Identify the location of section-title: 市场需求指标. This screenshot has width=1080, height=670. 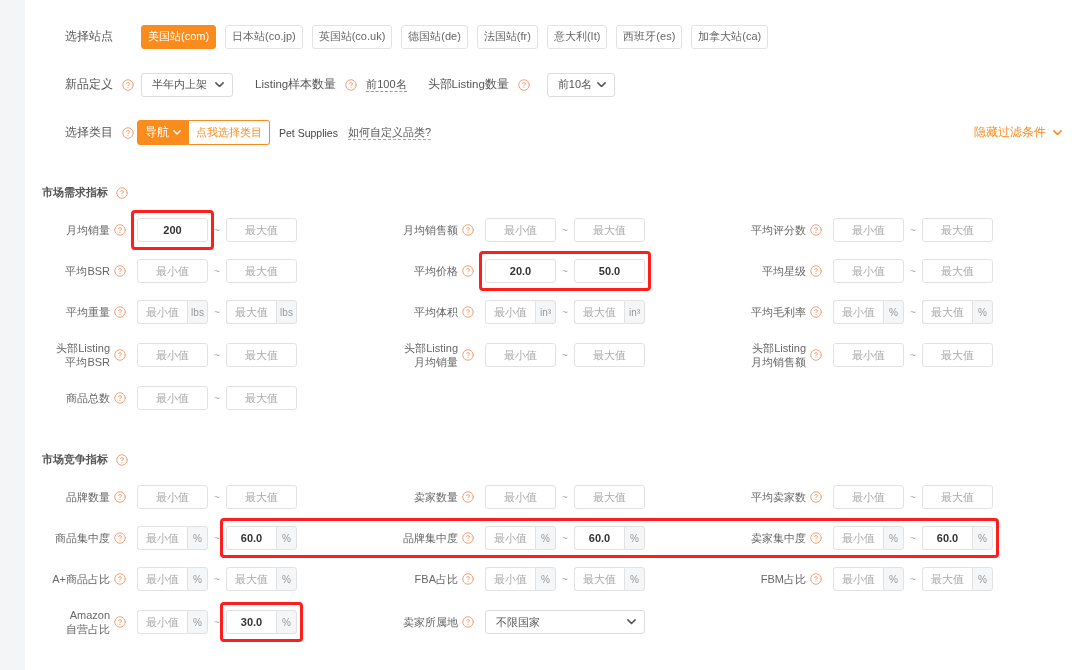
(75, 192).